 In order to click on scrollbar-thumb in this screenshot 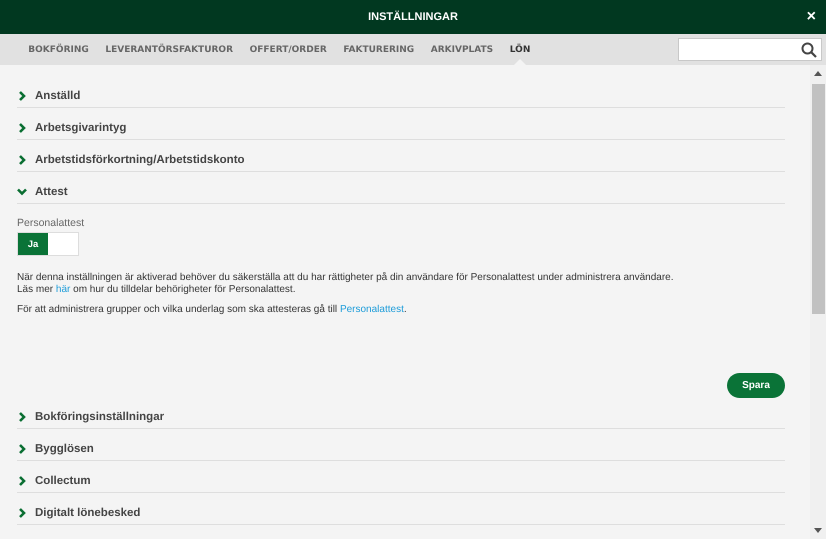, I will do `click(818, 199)`.